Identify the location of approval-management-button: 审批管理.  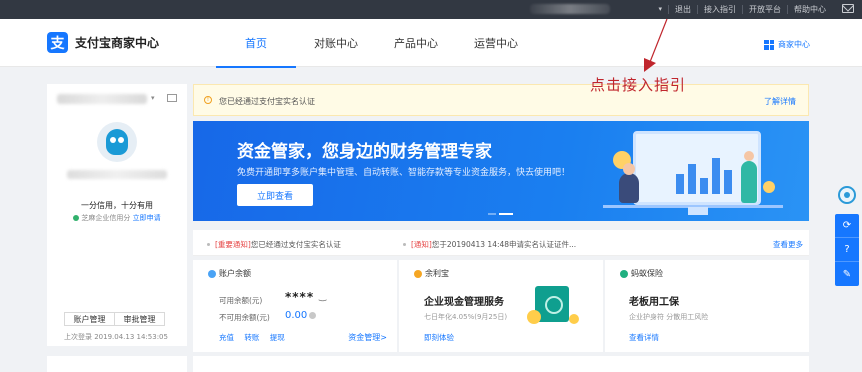
(139, 319).